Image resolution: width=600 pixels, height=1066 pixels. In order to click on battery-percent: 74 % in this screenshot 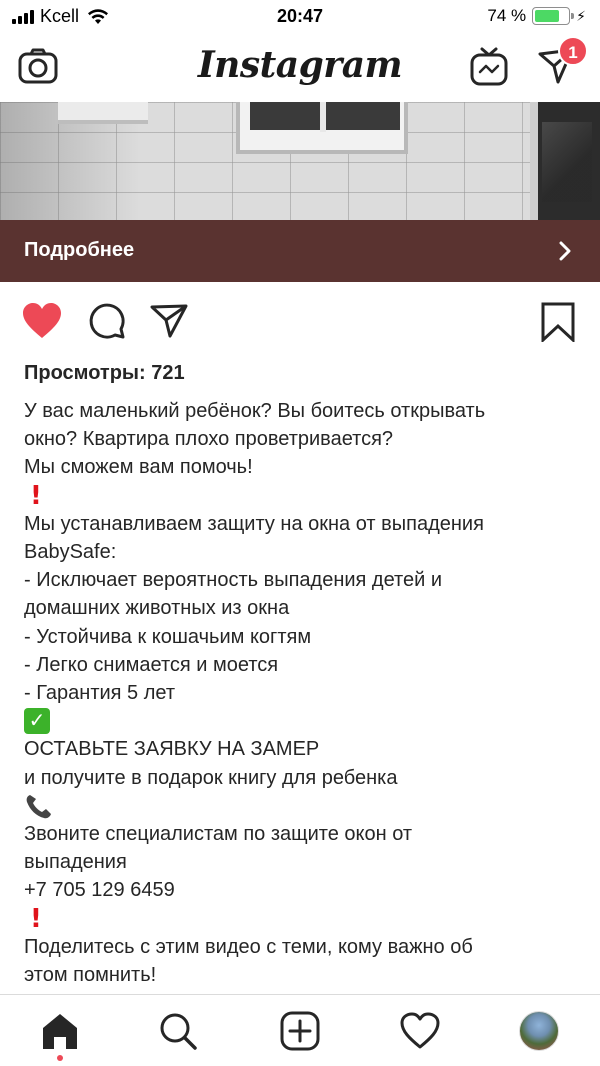, I will do `click(507, 15)`.